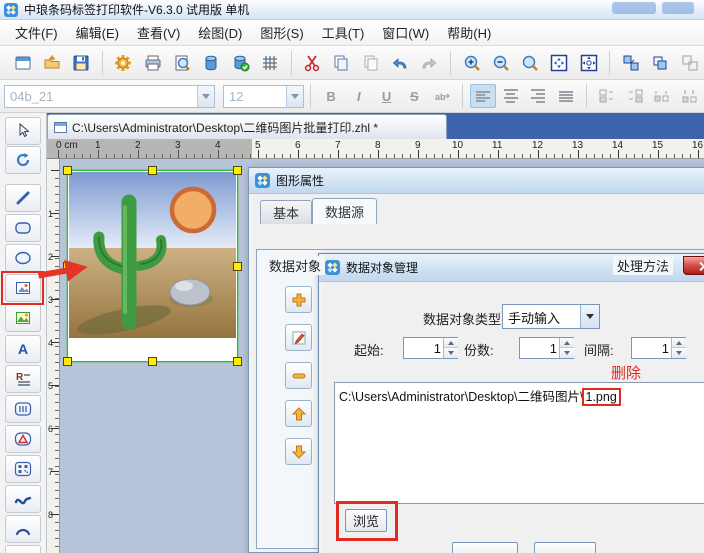  Describe the element at coordinates (298, 299) in the screenshot. I see `add-data-button` at that location.